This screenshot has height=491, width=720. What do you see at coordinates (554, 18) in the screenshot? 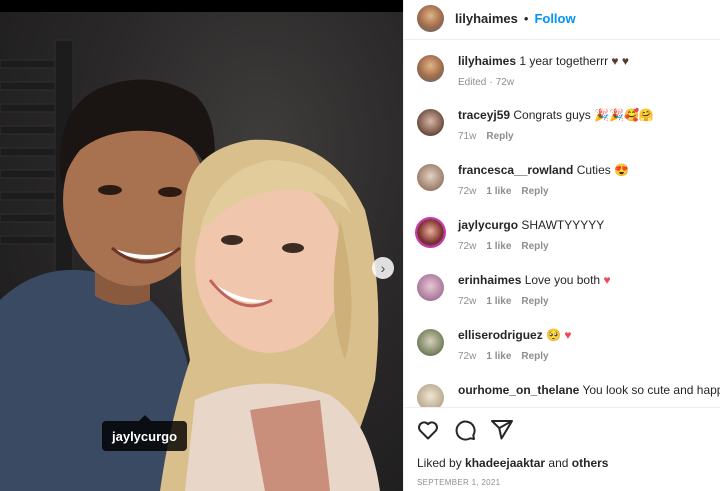
I see `follow-button: Follow` at bounding box center [554, 18].